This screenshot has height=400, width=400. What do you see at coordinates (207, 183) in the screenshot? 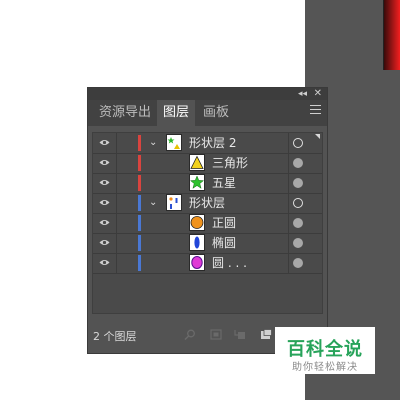
I see `layer-row: 五星` at bounding box center [207, 183].